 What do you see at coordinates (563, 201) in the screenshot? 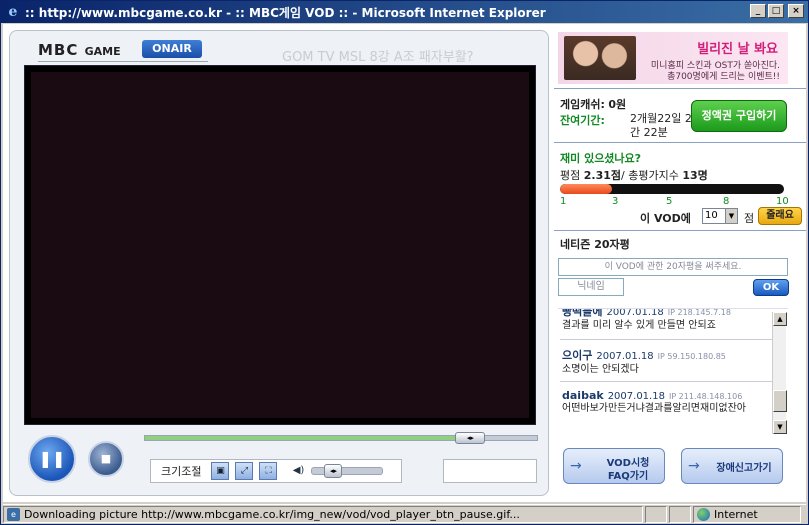
I see `tick-label: 1` at bounding box center [563, 201].